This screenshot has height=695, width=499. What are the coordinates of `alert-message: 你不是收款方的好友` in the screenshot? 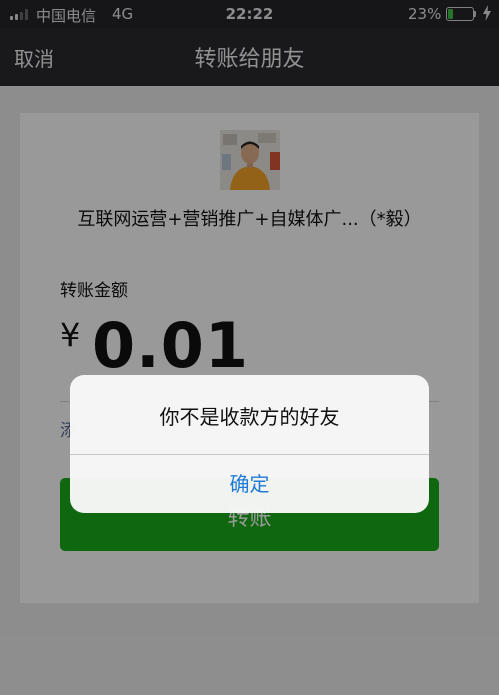 It's located at (249, 417).